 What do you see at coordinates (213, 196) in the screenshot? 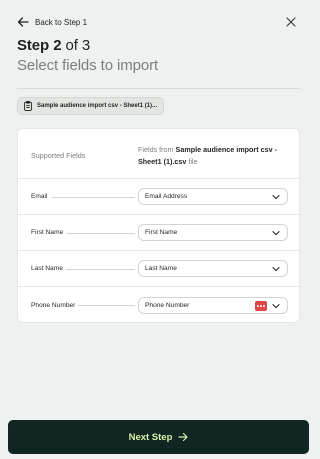
I see `field-select-email: Email Address` at bounding box center [213, 196].